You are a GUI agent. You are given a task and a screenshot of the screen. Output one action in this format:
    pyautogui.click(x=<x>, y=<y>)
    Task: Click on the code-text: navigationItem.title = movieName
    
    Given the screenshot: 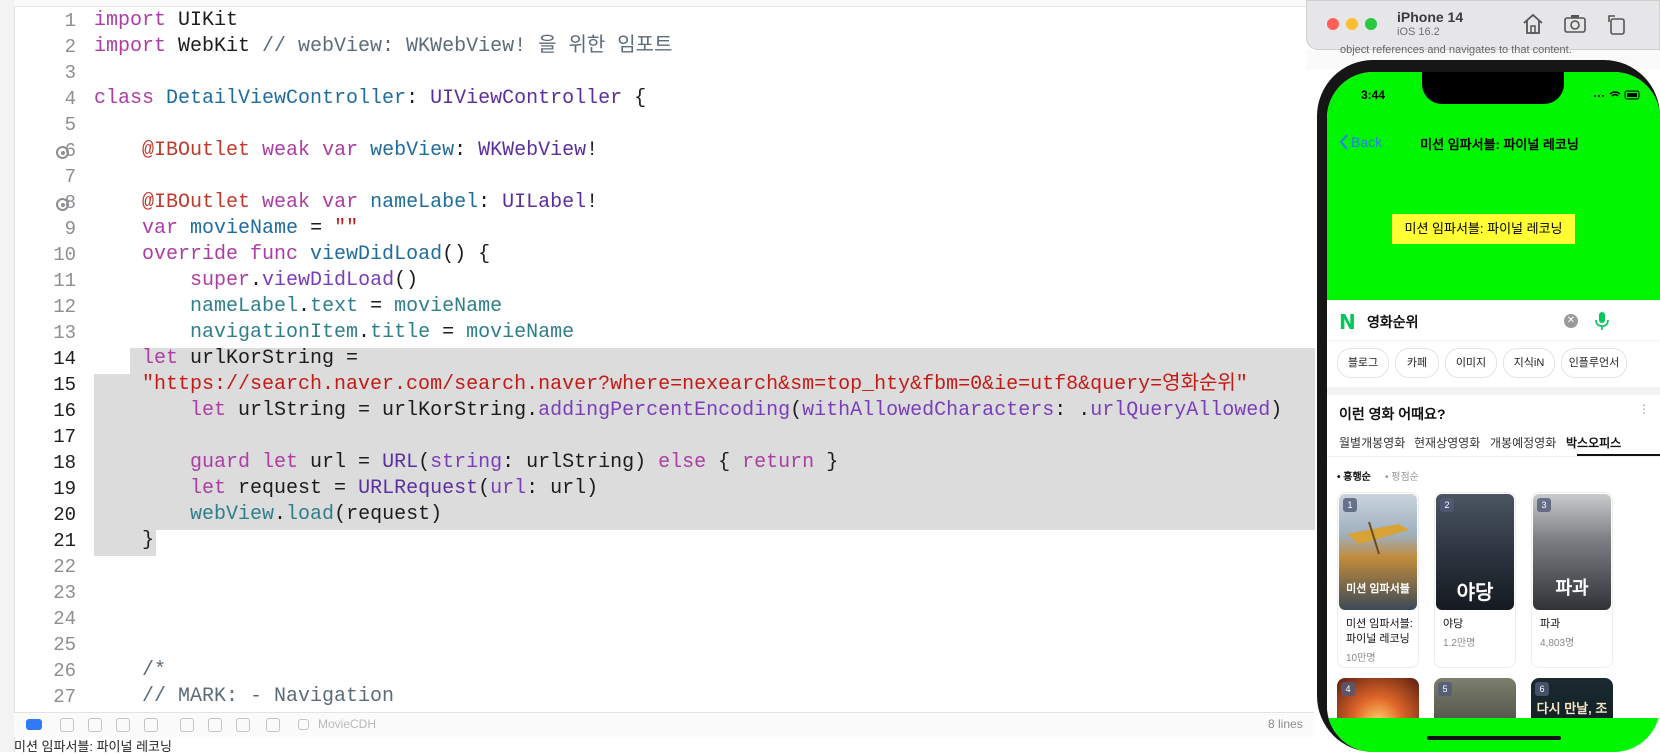 What is the action you would take?
    pyautogui.click(x=382, y=332)
    